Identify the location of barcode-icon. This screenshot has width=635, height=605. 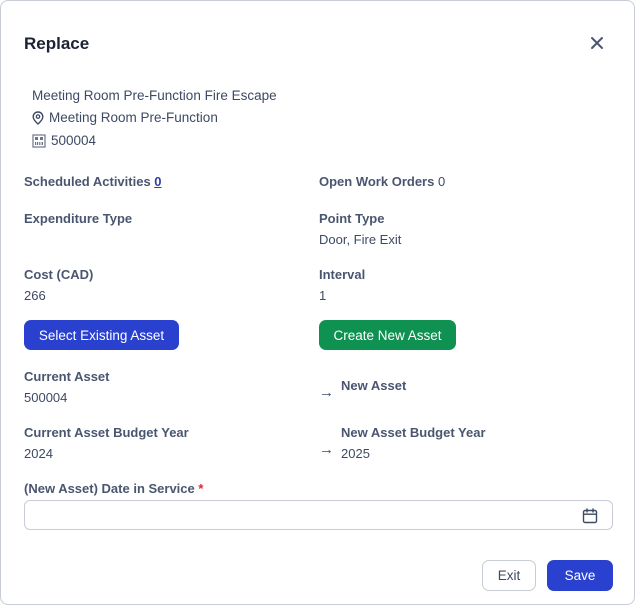
(39, 140).